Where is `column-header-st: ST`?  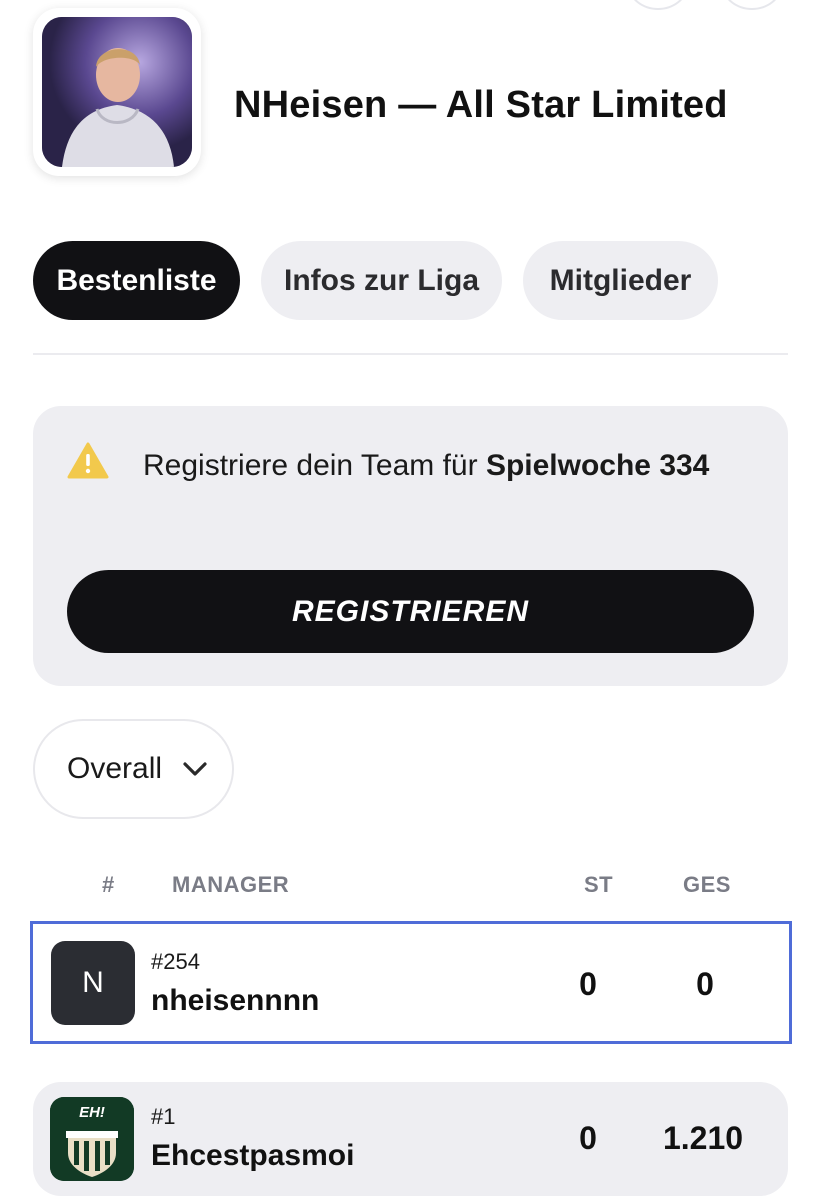
column-header-st: ST is located at coordinates (599, 884).